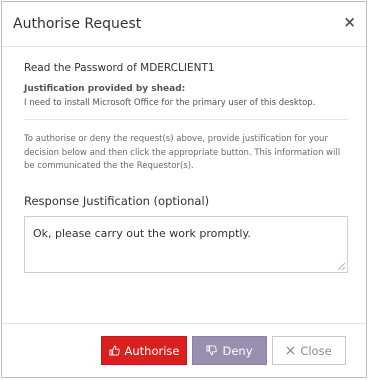  Describe the element at coordinates (186, 119) in the screenshot. I see `section-divider` at that location.